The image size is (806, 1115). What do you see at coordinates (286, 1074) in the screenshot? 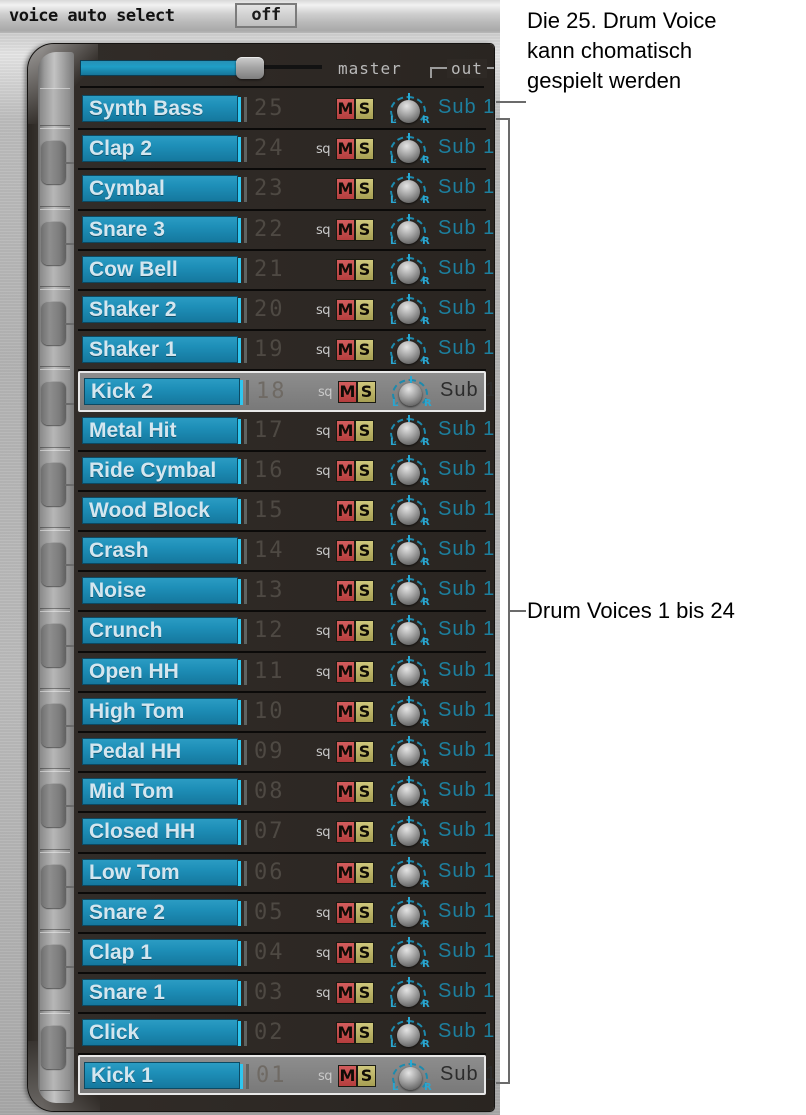
I see `voice-row: Kick 1 01 sq M S L R Sub 1` at bounding box center [286, 1074].